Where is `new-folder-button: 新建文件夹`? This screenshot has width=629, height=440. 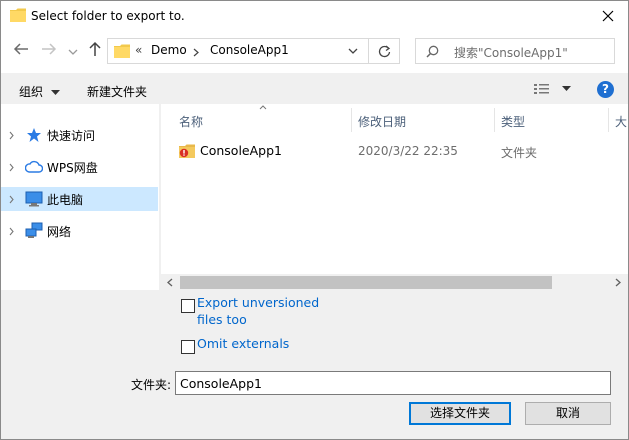 new-folder-button: 新建文件夹 is located at coordinates (117, 91).